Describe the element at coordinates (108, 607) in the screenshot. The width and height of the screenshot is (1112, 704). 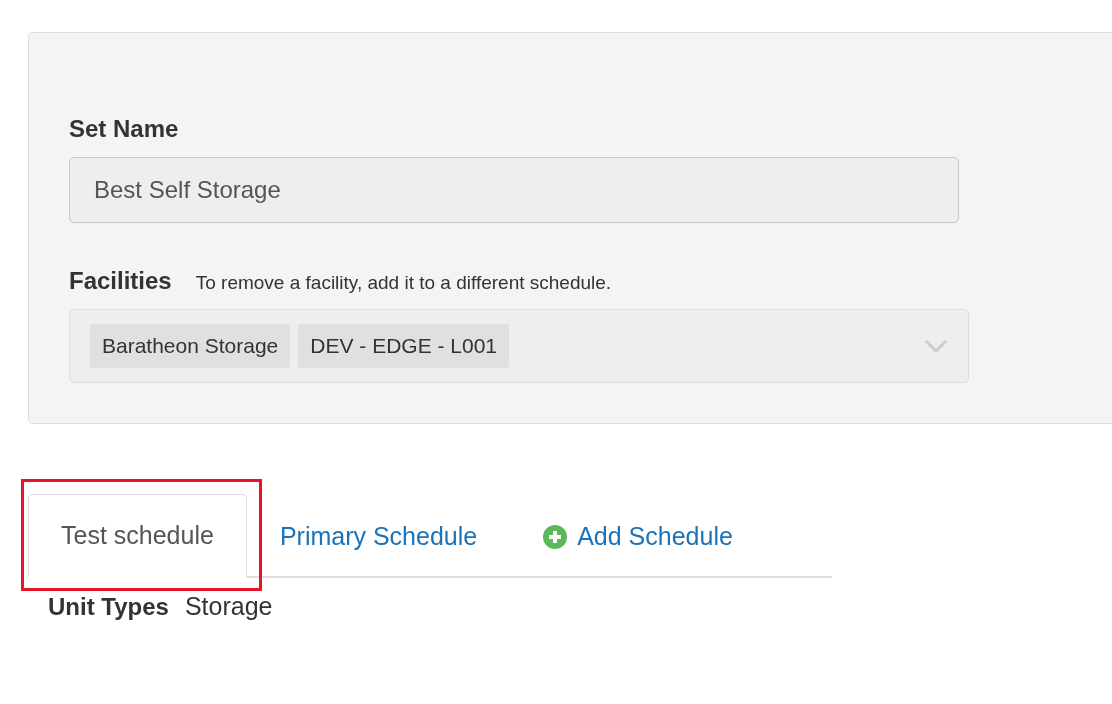
I see `unit-types-label: Unit Types` at that location.